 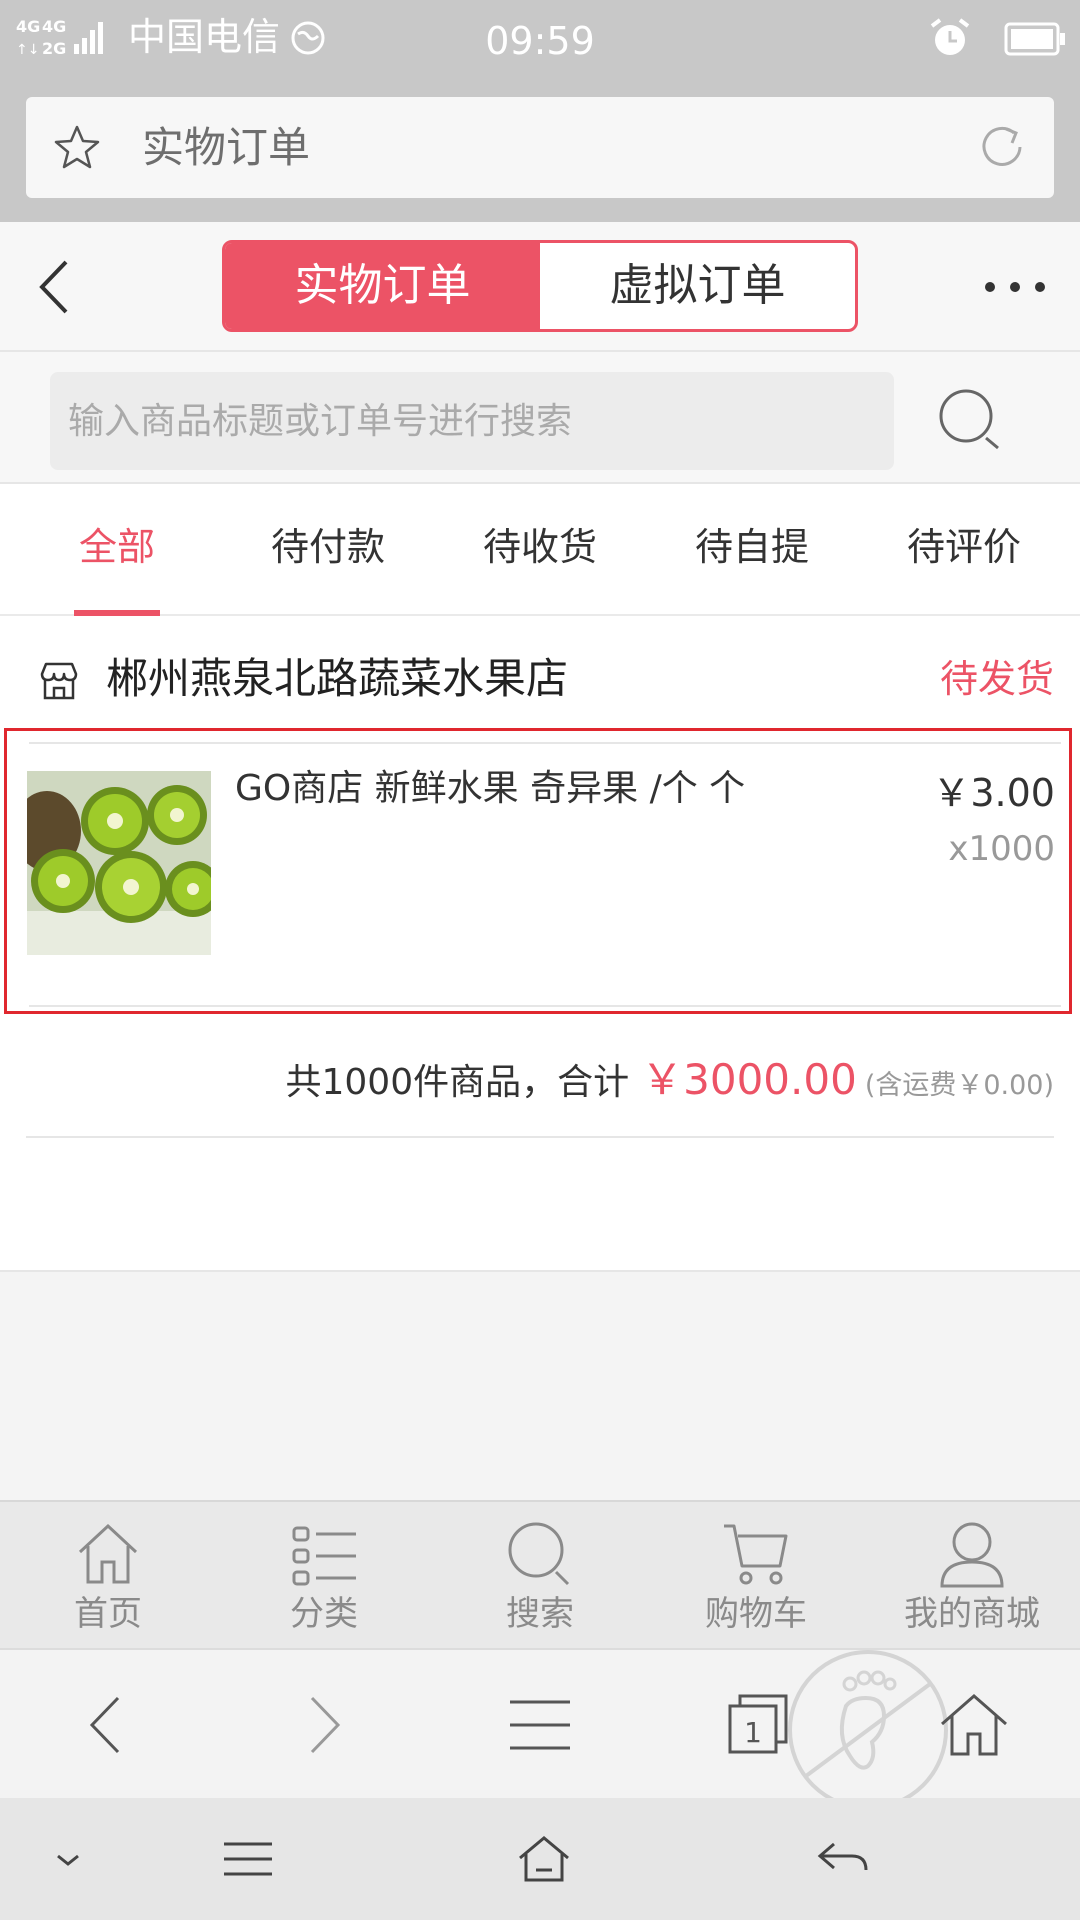 I want to click on product-price: ￥3.00, so click(x=993, y=793).